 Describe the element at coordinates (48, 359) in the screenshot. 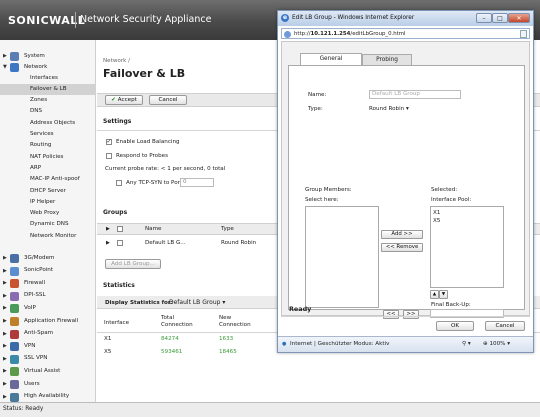

I see `sidebar-item: ▶ SSL VPN` at that location.